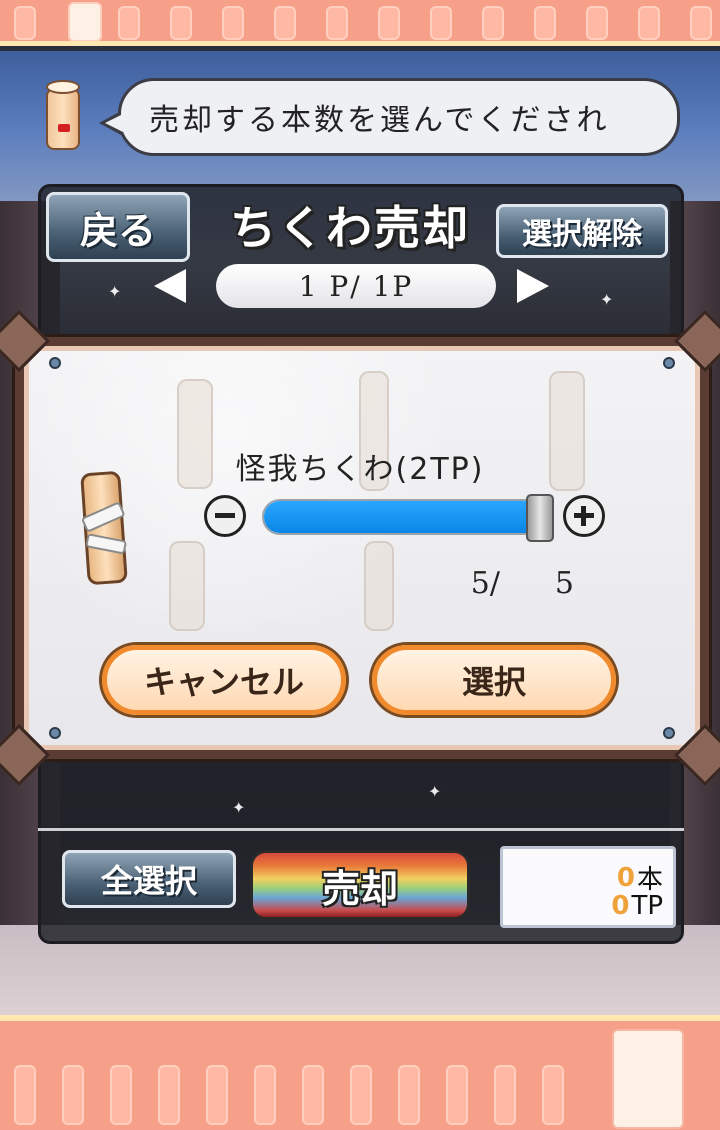 The image size is (720, 1130). What do you see at coordinates (356, 286) in the screenshot?
I see `page-indicator: 1 P/ 1P` at bounding box center [356, 286].